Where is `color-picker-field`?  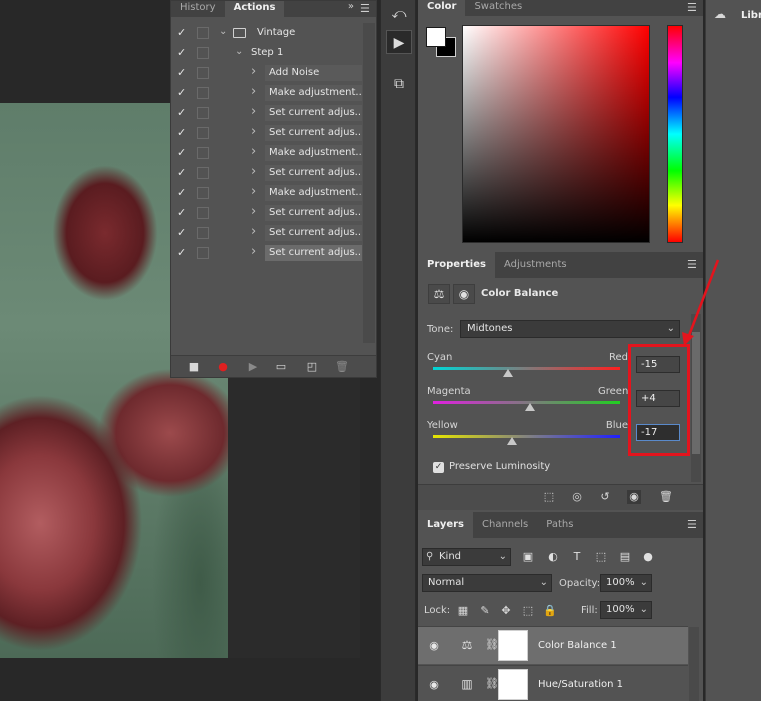 color-picker-field is located at coordinates (556, 134).